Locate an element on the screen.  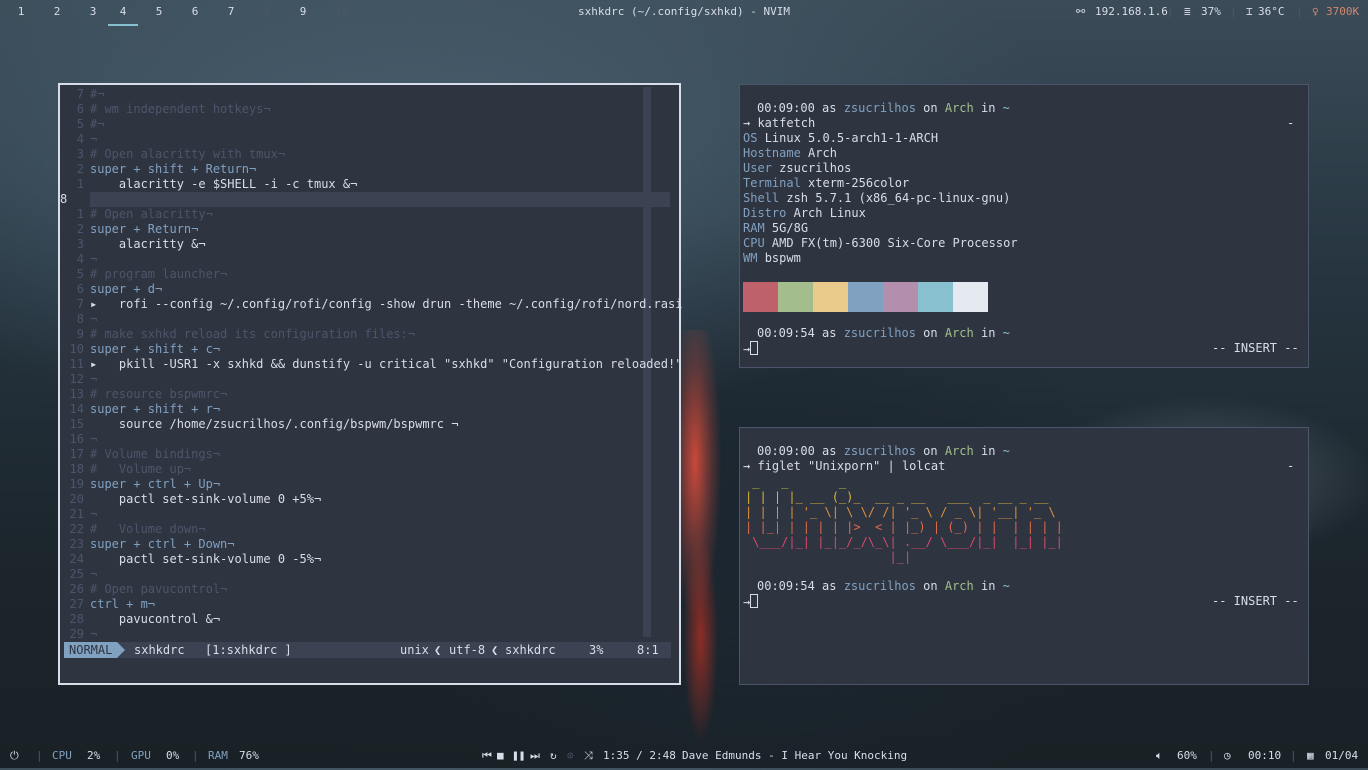
track-time: 1:35 / 2:48 is located at coordinates (639, 755).